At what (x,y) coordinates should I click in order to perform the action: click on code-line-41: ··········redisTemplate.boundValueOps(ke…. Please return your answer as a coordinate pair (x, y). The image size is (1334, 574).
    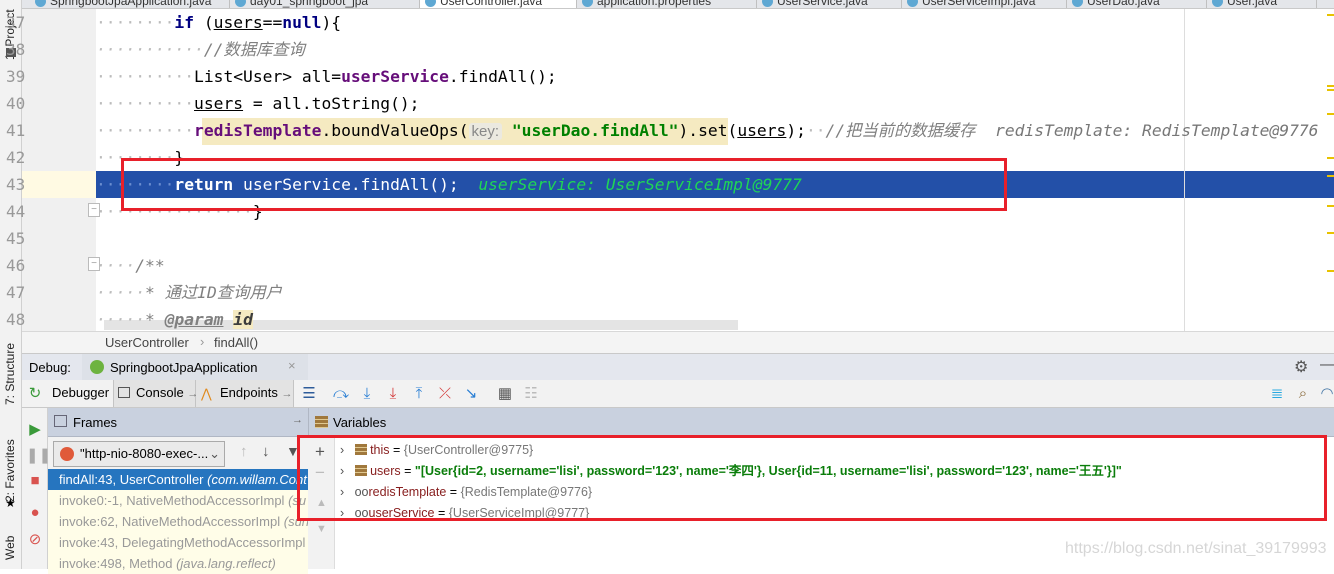
    Looking at the image, I should click on (715, 130).